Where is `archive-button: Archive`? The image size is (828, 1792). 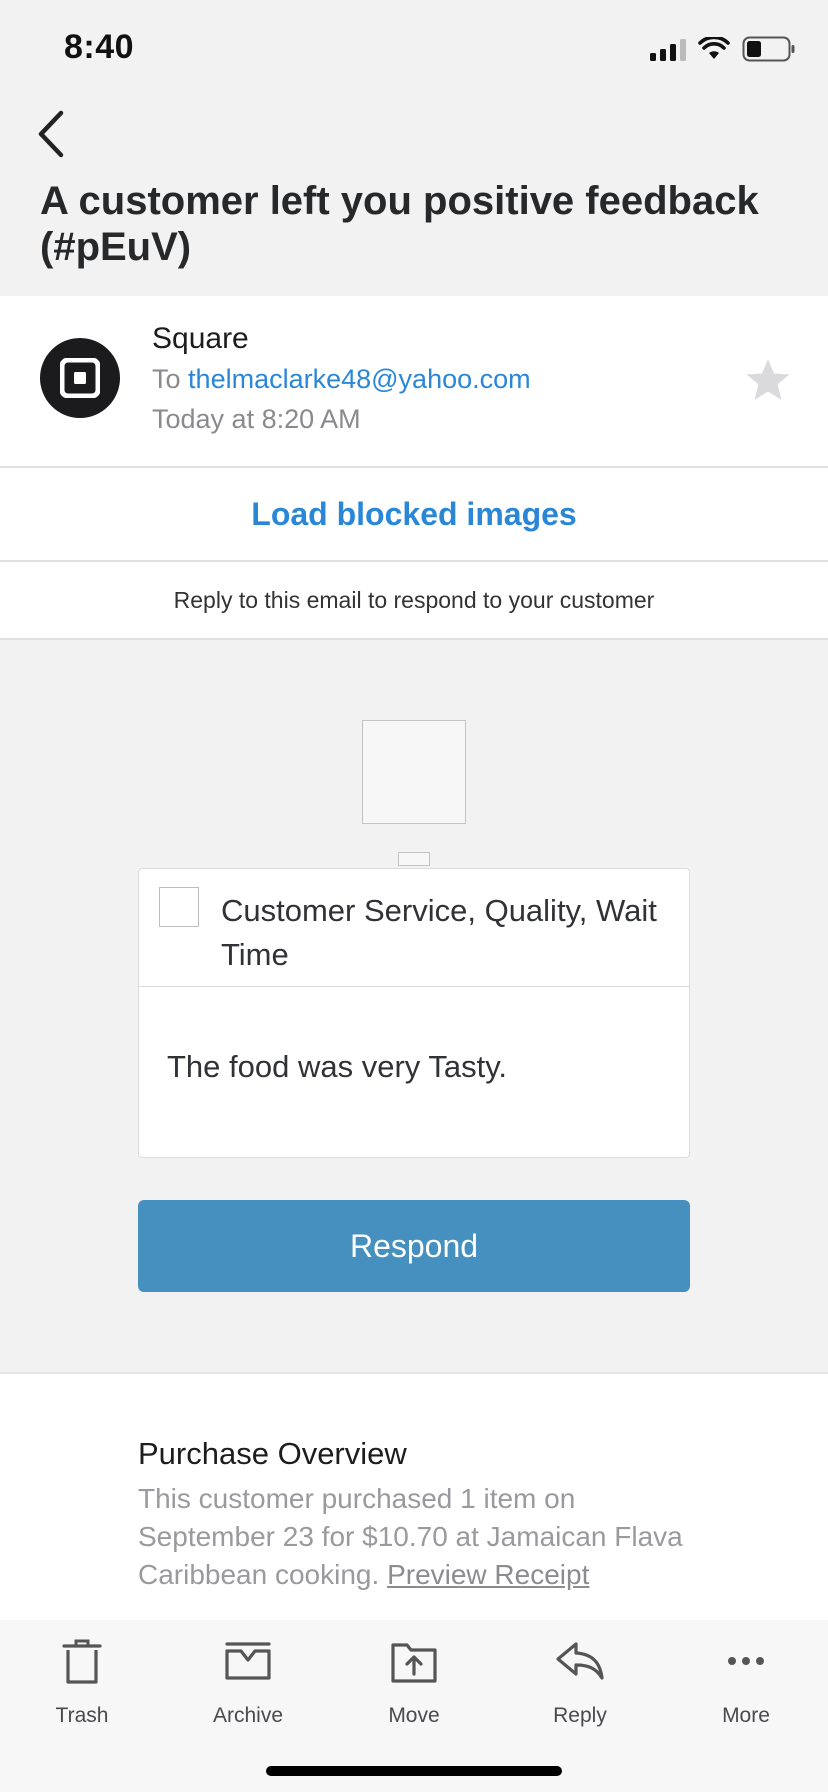
archive-button: Archive is located at coordinates (248, 1675).